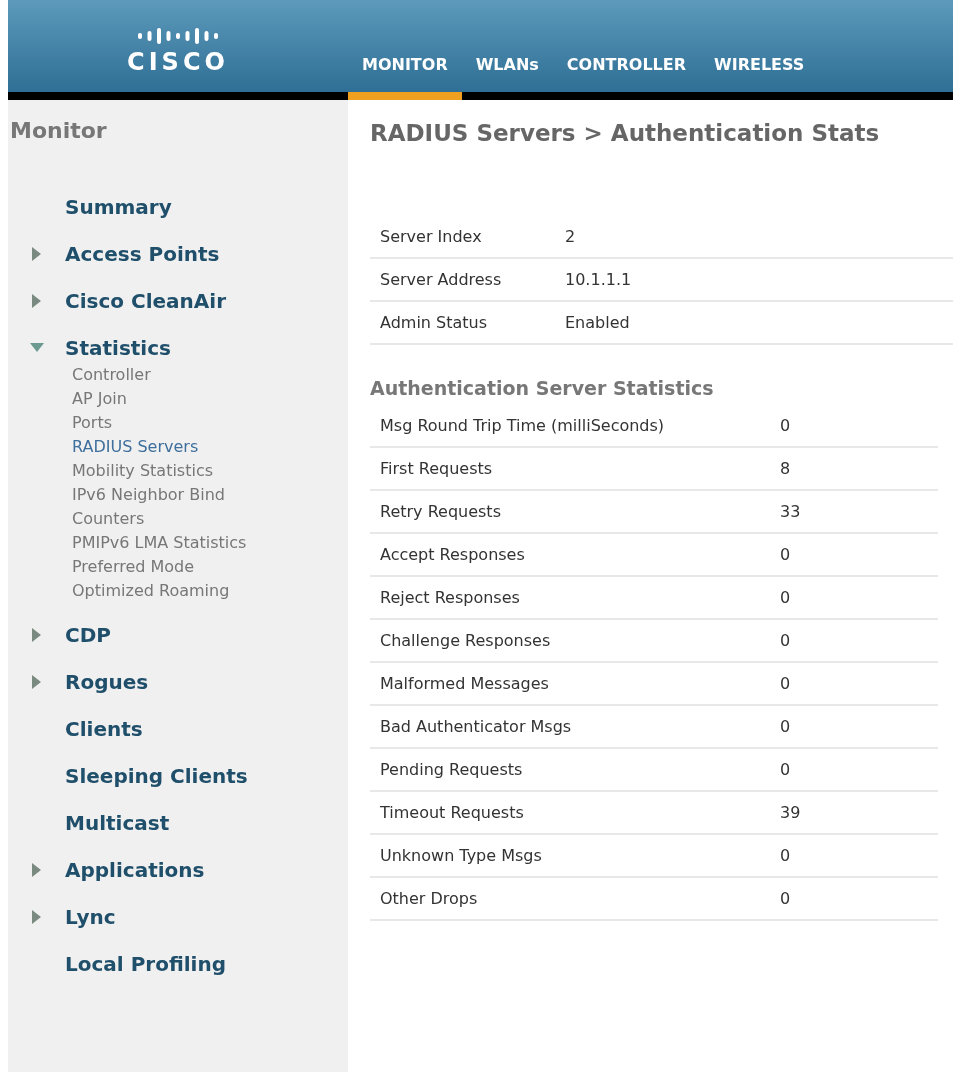 This screenshot has height=1072, width=953. I want to click on stat-label: Unknown Type Msgs, so click(461, 855).